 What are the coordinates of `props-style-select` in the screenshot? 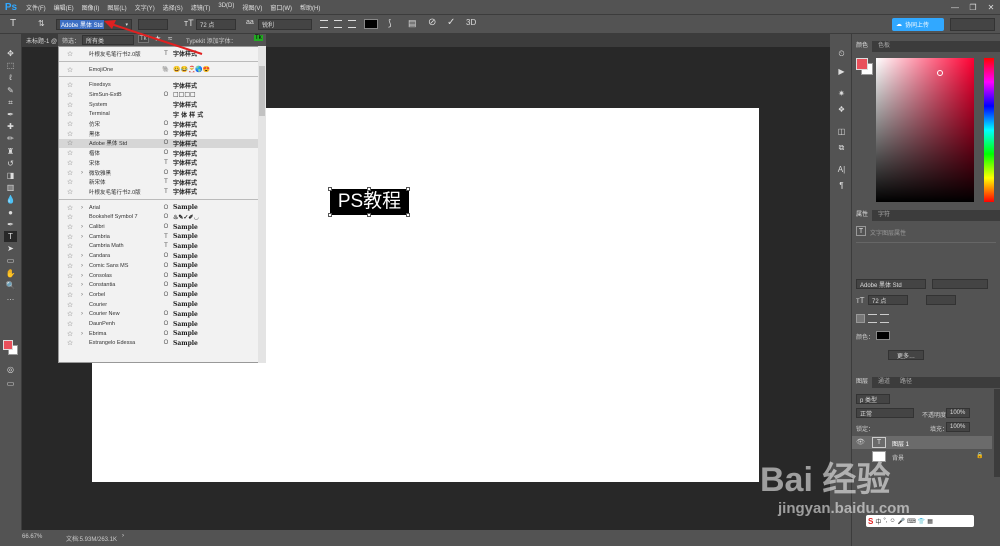 It's located at (960, 284).